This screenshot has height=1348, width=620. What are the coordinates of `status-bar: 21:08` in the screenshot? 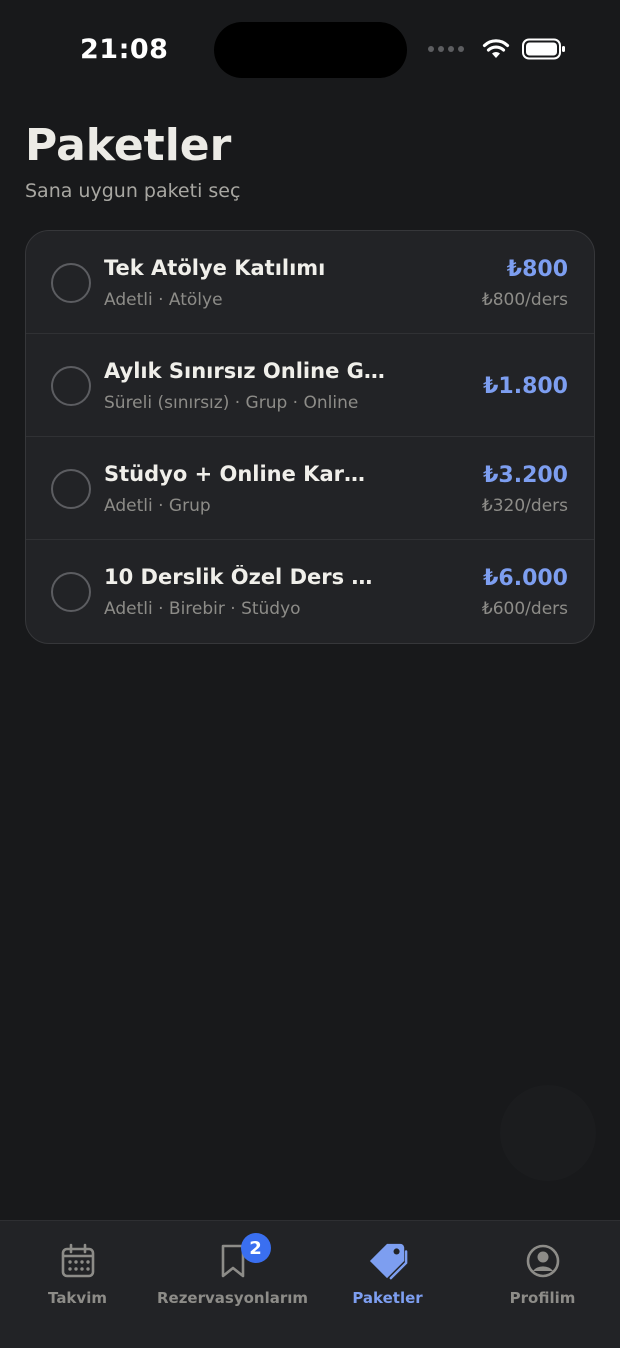 It's located at (310, 50).